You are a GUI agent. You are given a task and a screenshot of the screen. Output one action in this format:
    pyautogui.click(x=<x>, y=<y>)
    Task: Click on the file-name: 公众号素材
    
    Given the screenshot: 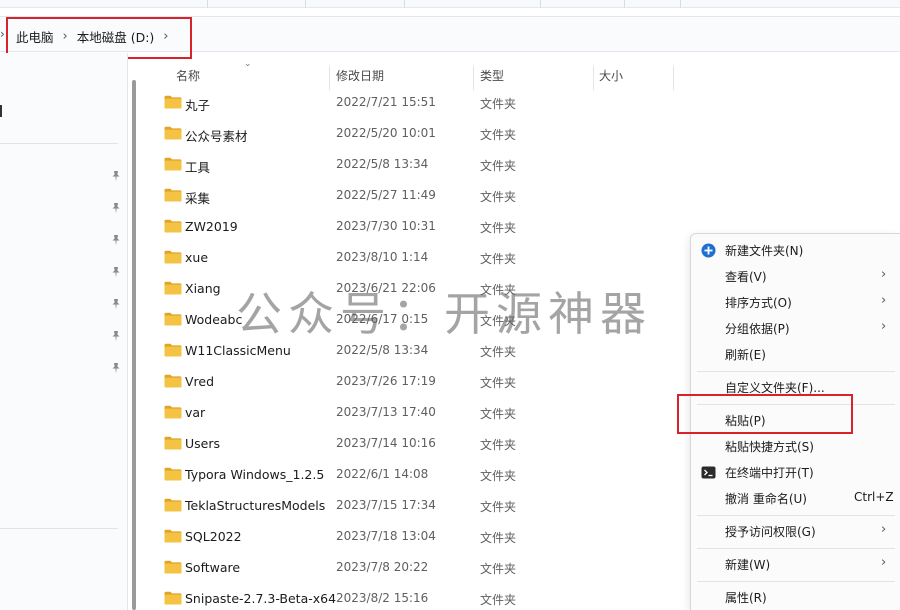 What is the action you would take?
    pyautogui.click(x=216, y=136)
    